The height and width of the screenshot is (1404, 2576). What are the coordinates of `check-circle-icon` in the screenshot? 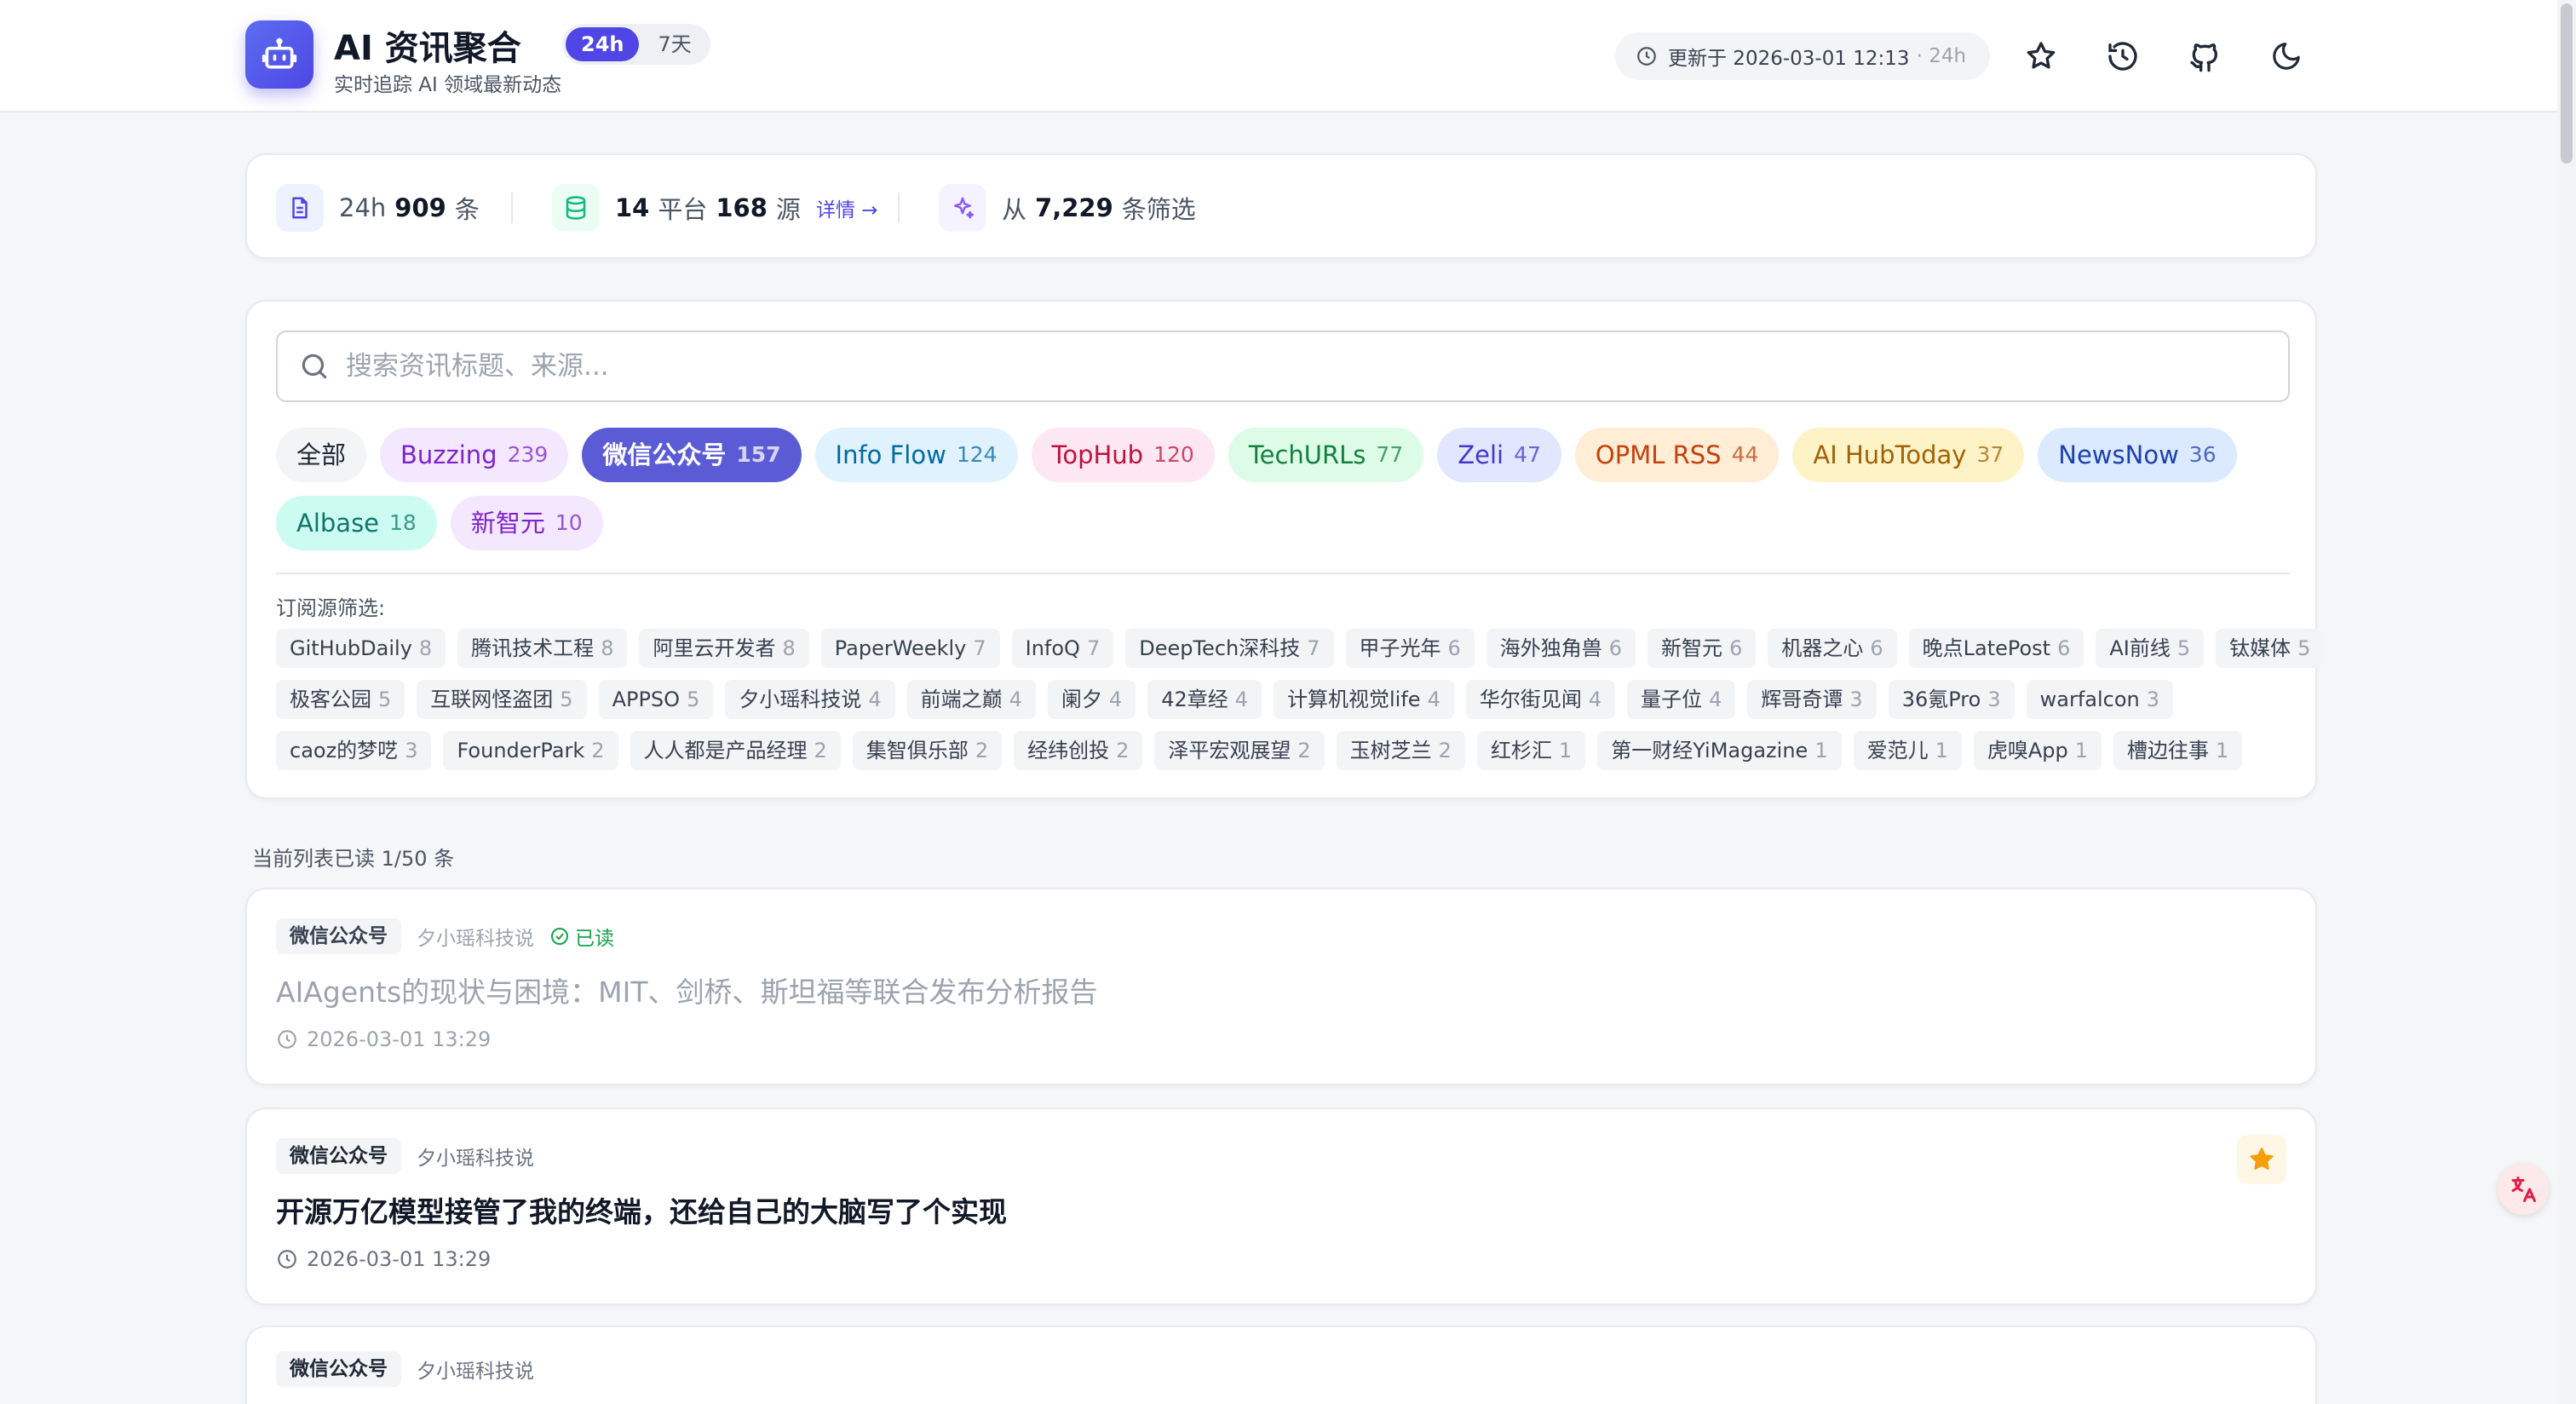 It's located at (559, 936).